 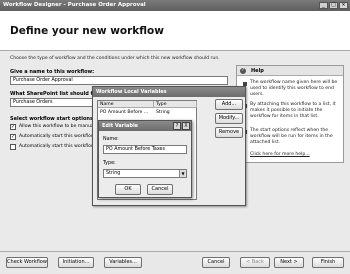 What do you see at coordinates (175, 31) in the screenshot?
I see `page-header: Define your new workflow` at bounding box center [175, 31].